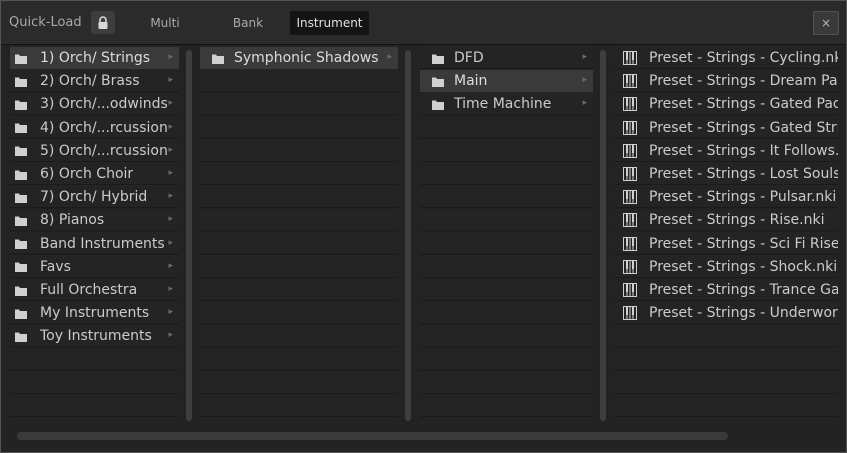 This screenshot has height=453, width=847. What do you see at coordinates (743, 81) in the screenshot?
I see `item-label: Preset - Strings - Dream Pad` at bounding box center [743, 81].